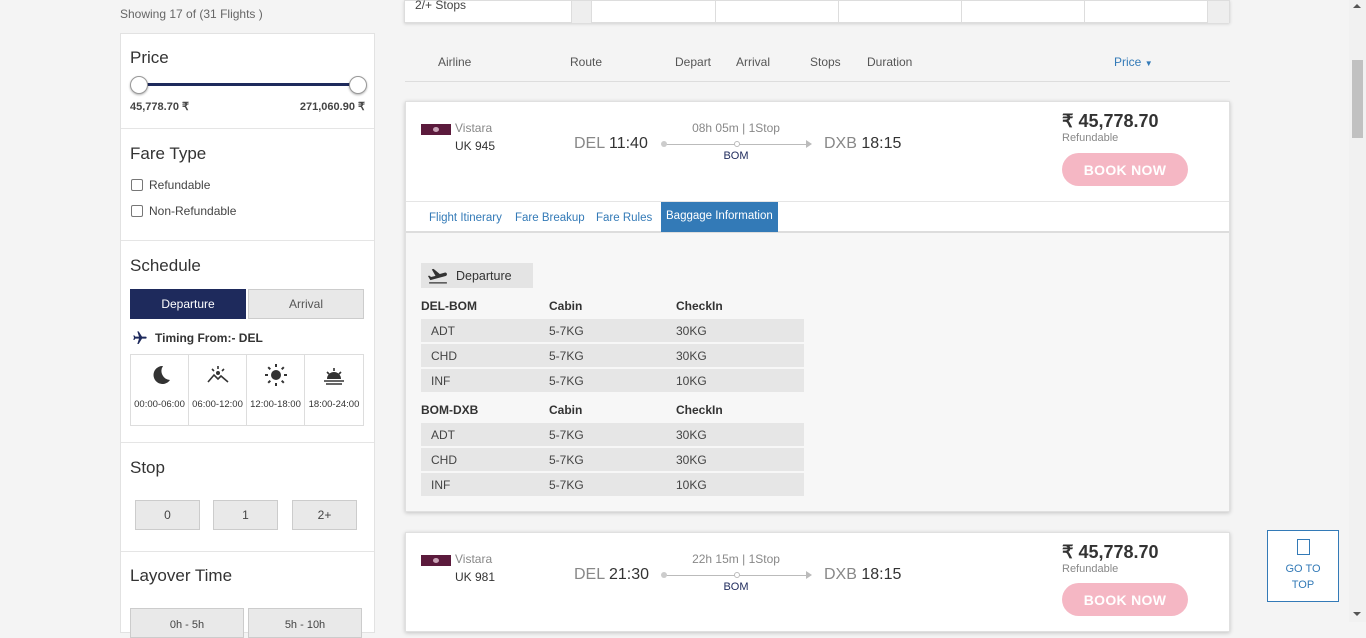 Image resolution: width=1366 pixels, height=638 pixels. What do you see at coordinates (1303, 547) in the screenshot?
I see `go-to-top-icon` at bounding box center [1303, 547].